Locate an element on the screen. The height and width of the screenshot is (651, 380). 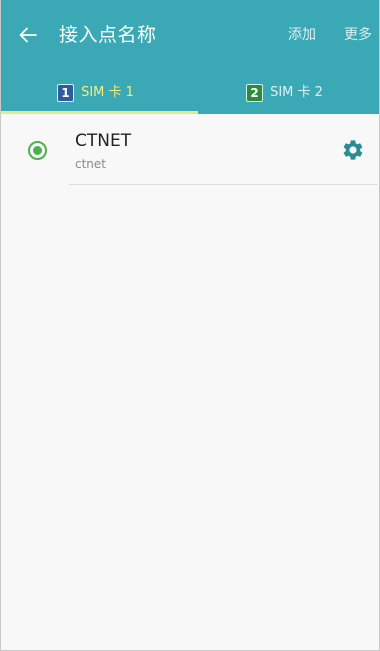
sim-1-badge: 1 is located at coordinates (66, 93).